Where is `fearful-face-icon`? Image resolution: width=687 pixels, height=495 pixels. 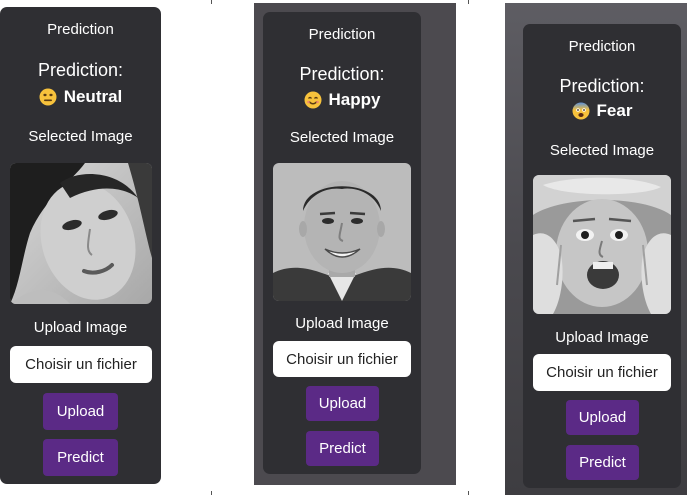 fearful-face-icon is located at coordinates (581, 111).